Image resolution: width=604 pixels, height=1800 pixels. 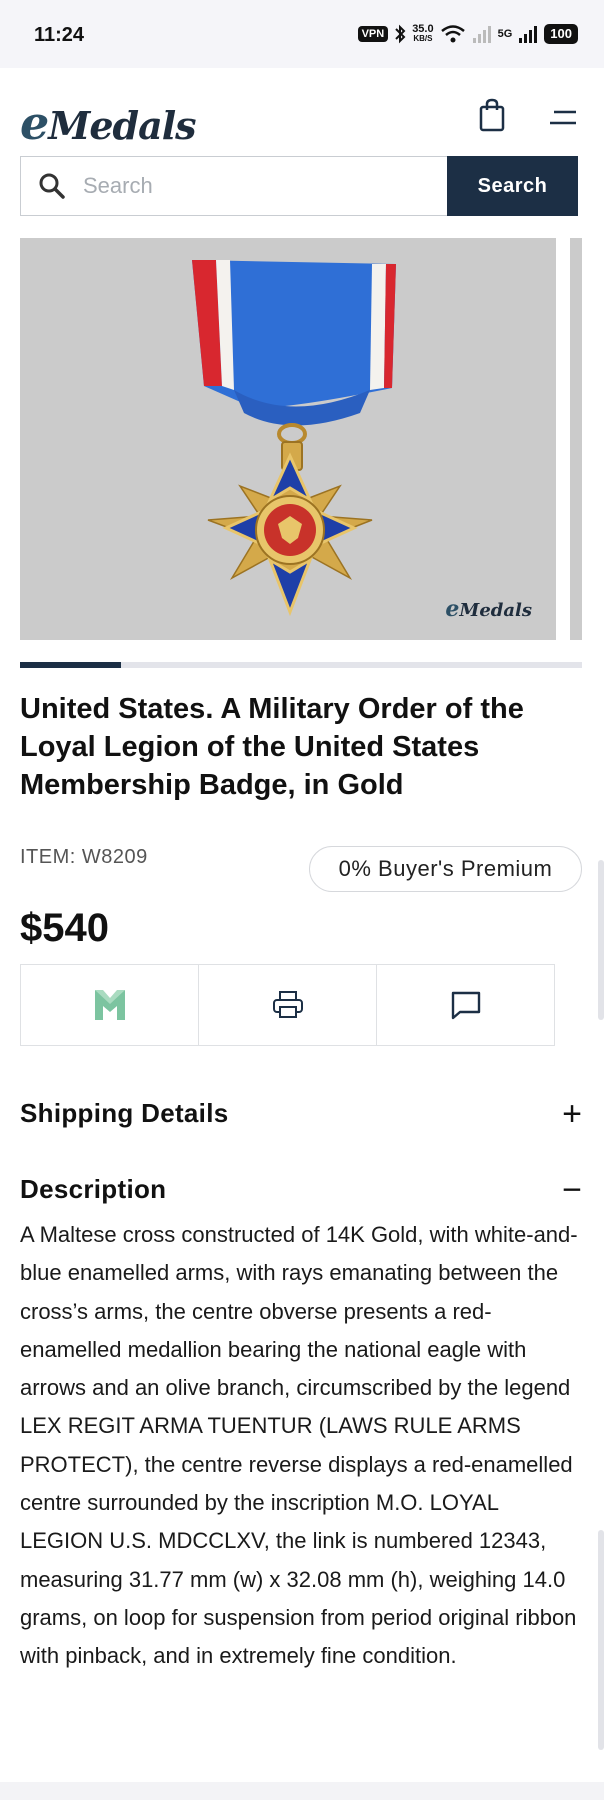 What do you see at coordinates (302, 1791) in the screenshot?
I see `bottom-bar` at bounding box center [302, 1791].